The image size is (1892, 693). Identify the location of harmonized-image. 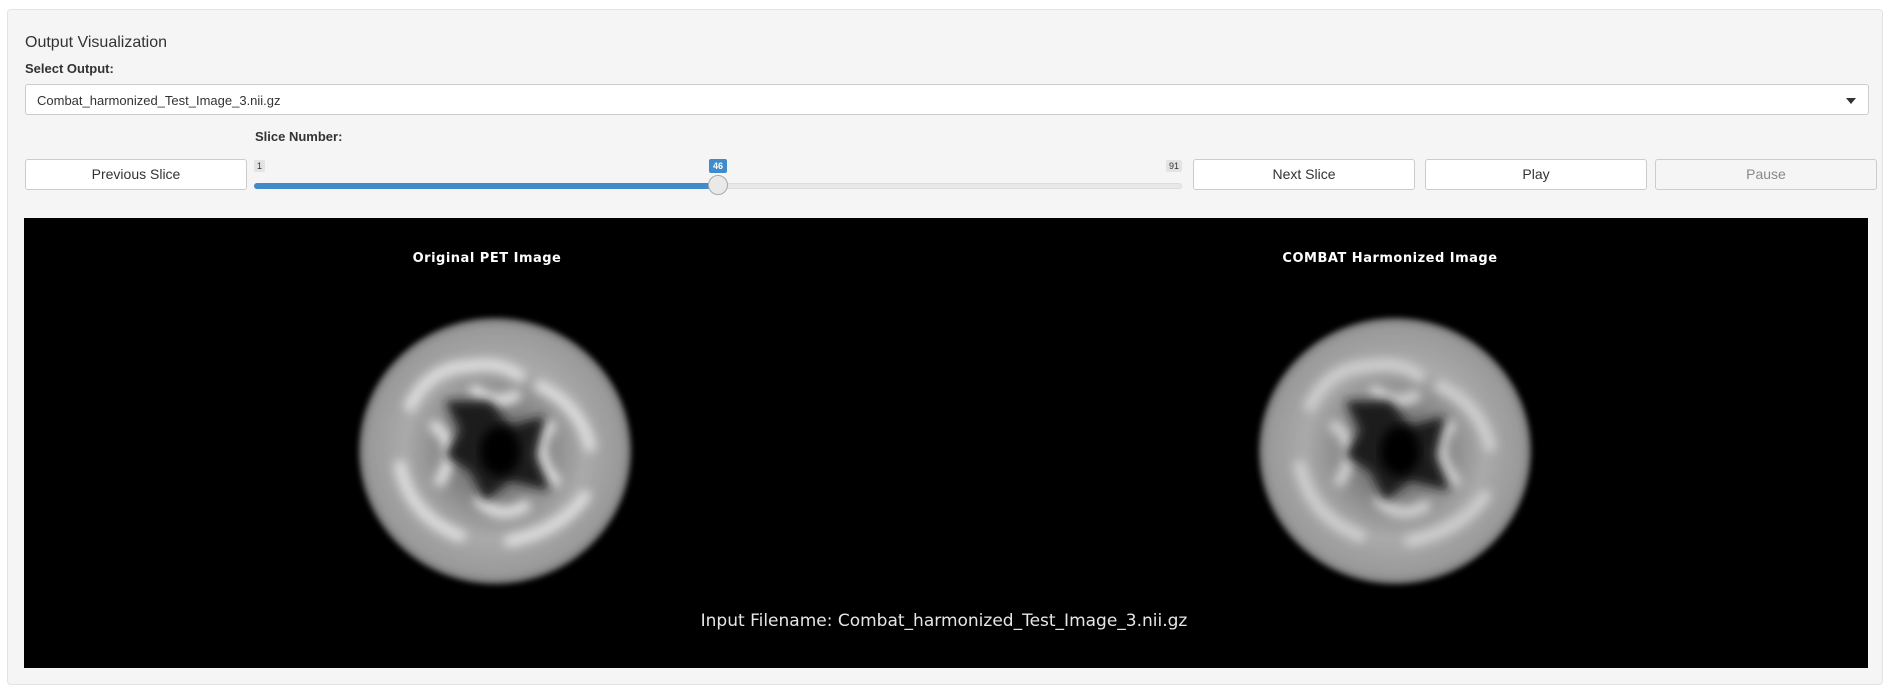
(1395, 451).